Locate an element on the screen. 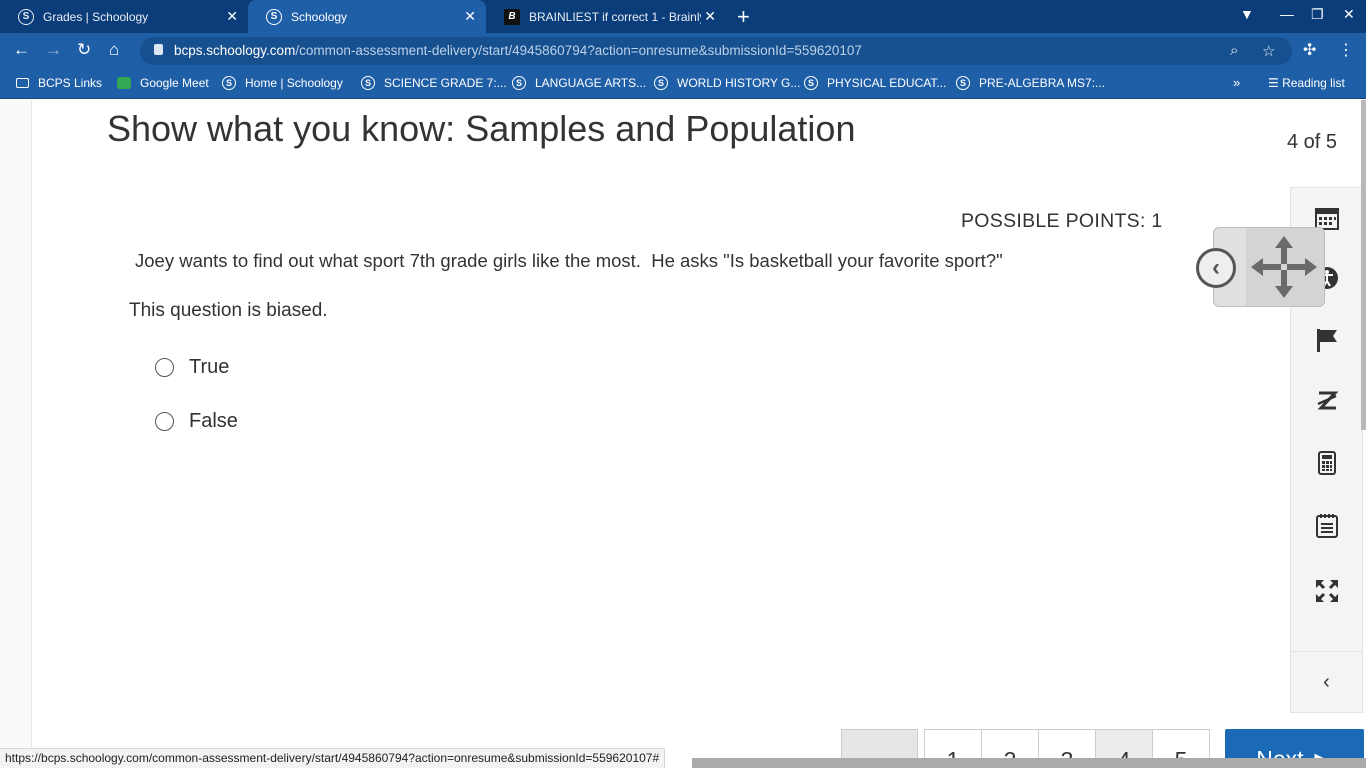 The width and height of the screenshot is (1366, 768). reading-list-button: ☰ Reading list is located at coordinates (1306, 83).